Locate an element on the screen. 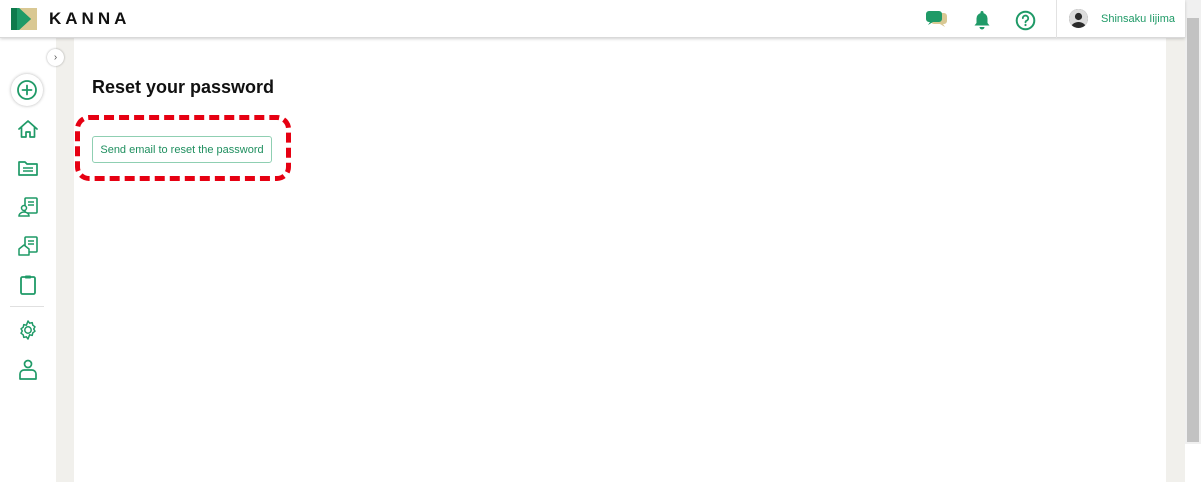  sidebar-item-account is located at coordinates (28, 370).